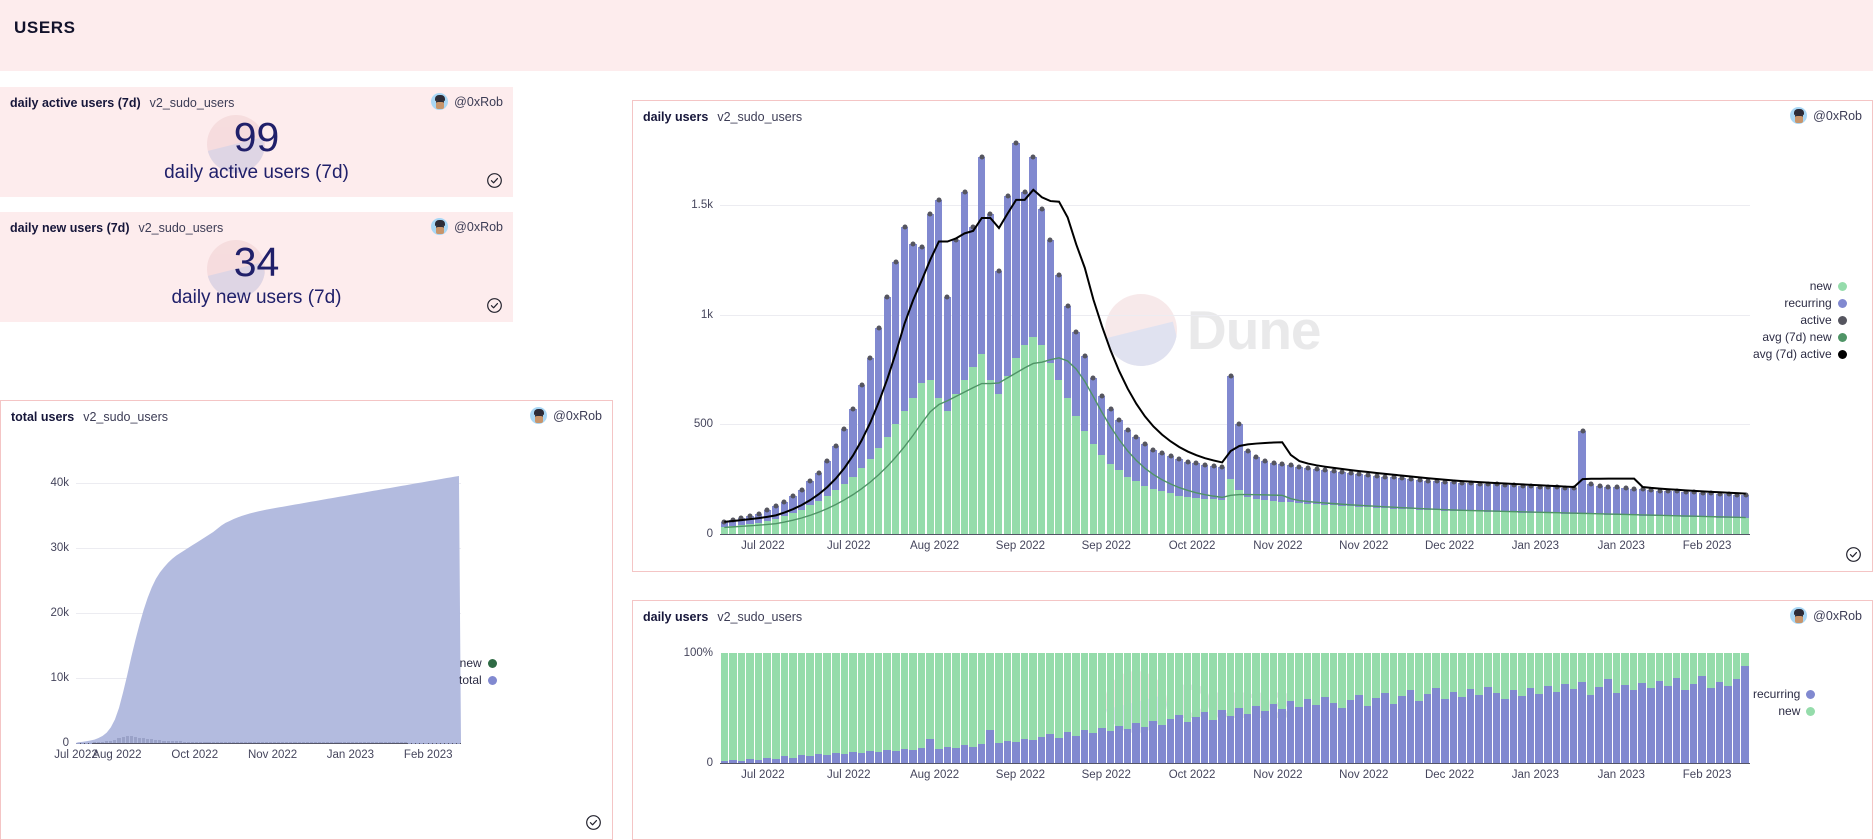  I want to click on counter-label: daily new users (7d), so click(256, 297).